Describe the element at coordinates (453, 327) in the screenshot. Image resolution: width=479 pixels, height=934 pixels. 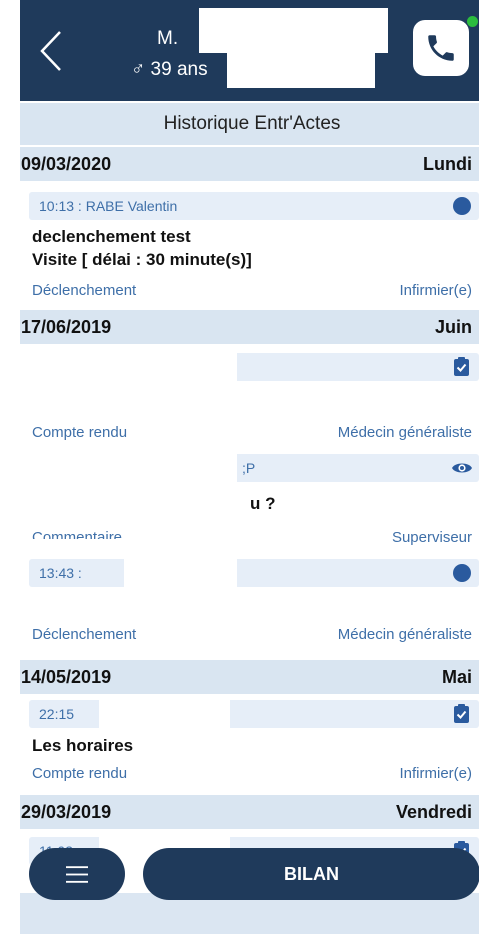
I see `weekday-label: Juin` at that location.